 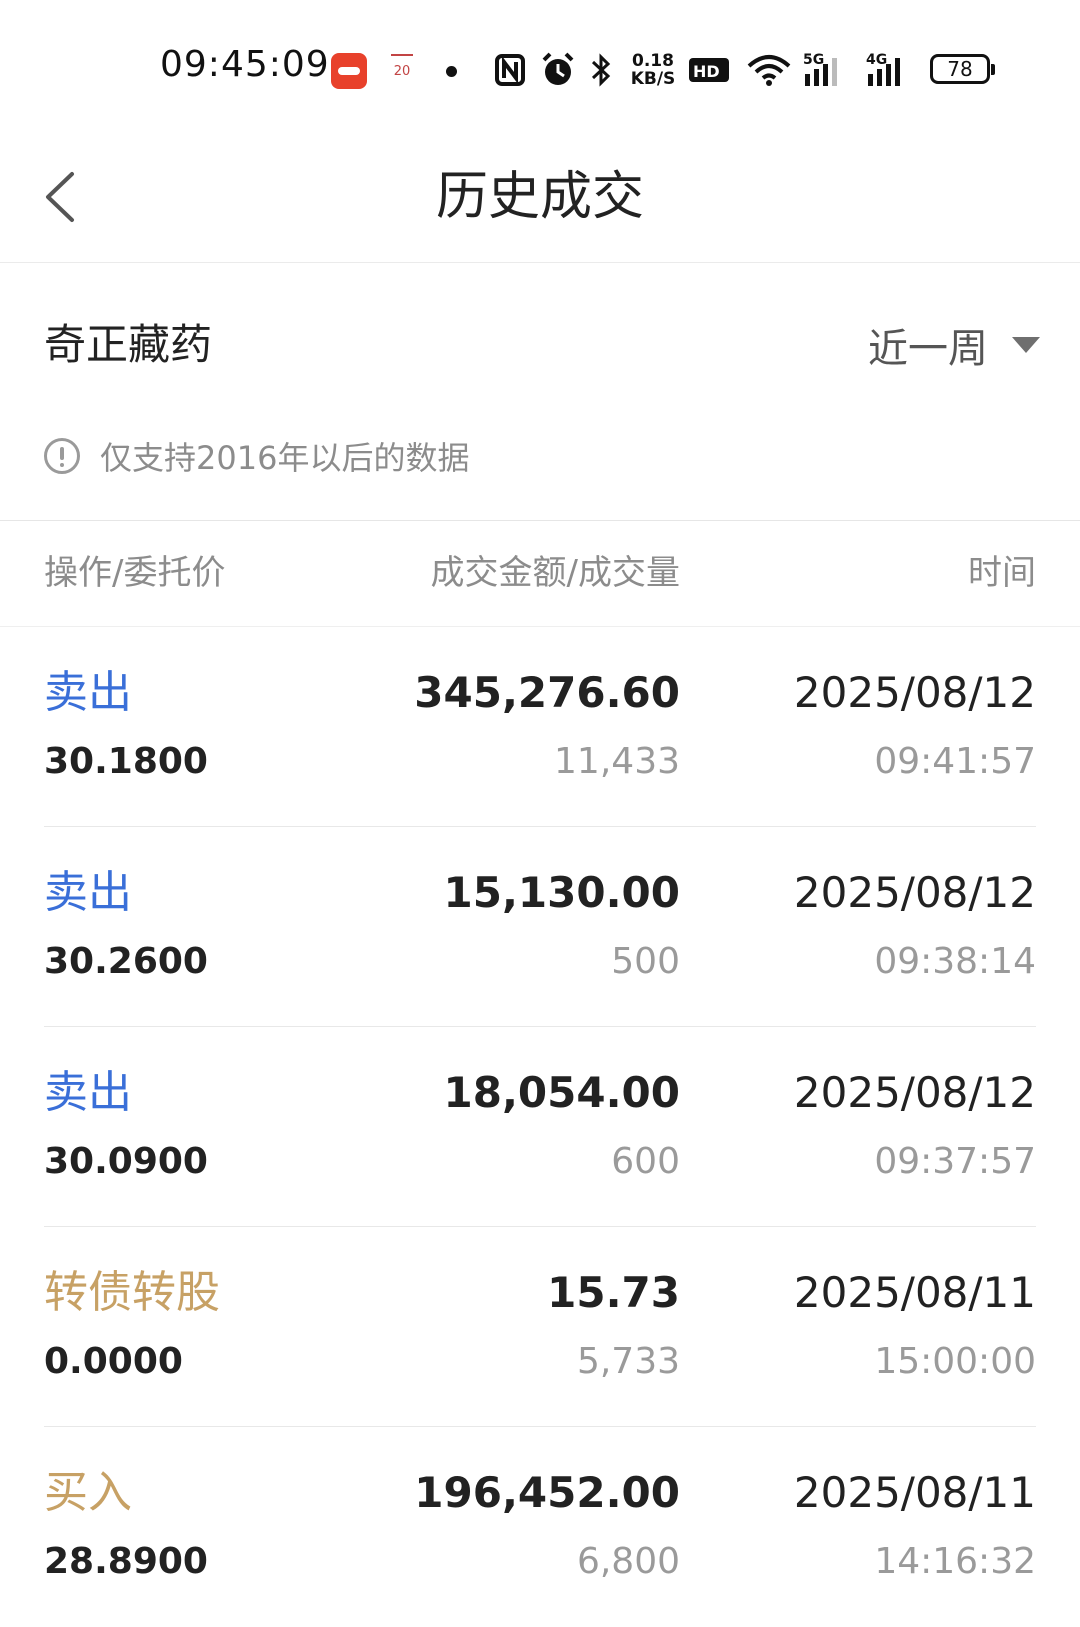 What do you see at coordinates (955, 1561) in the screenshot?
I see `trade-time: 14:16:32` at bounding box center [955, 1561].